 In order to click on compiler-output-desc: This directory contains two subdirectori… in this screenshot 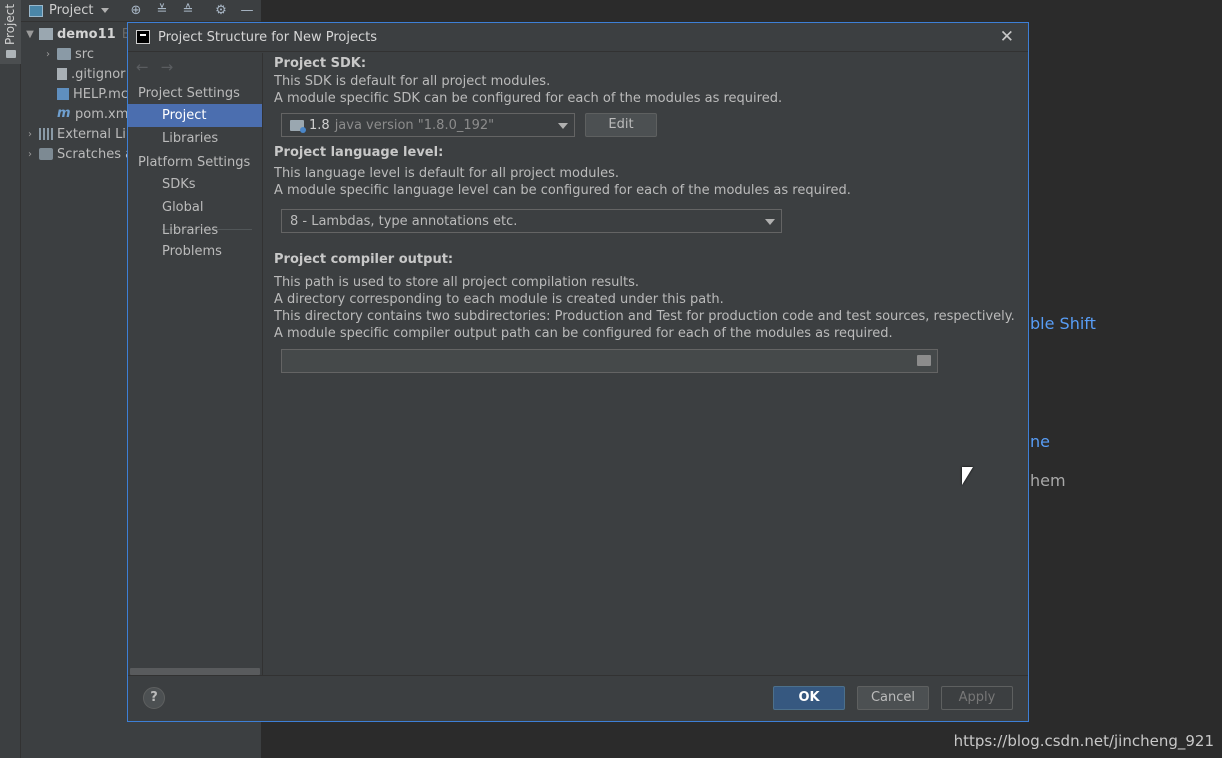, I will do `click(644, 316)`.